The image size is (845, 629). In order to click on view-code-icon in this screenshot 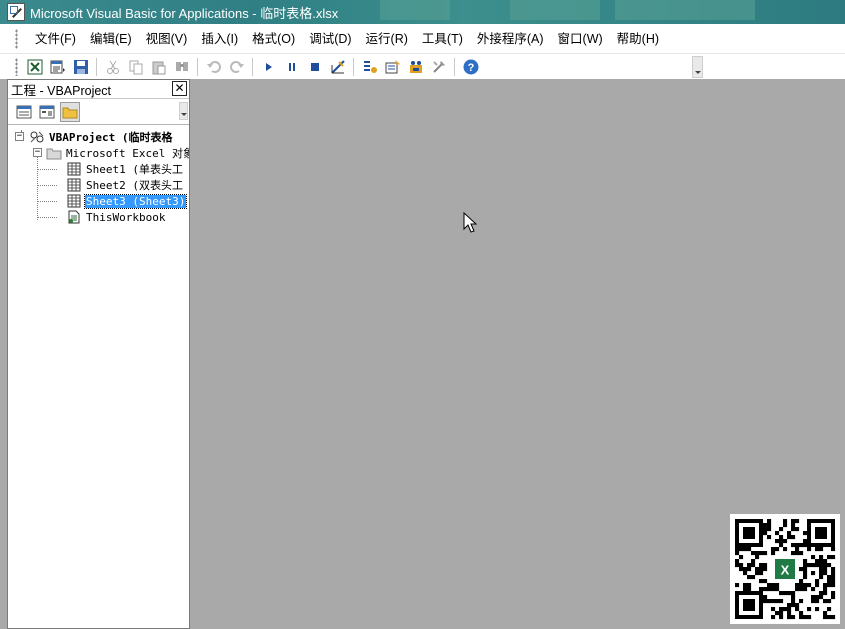, I will do `click(24, 112)`.